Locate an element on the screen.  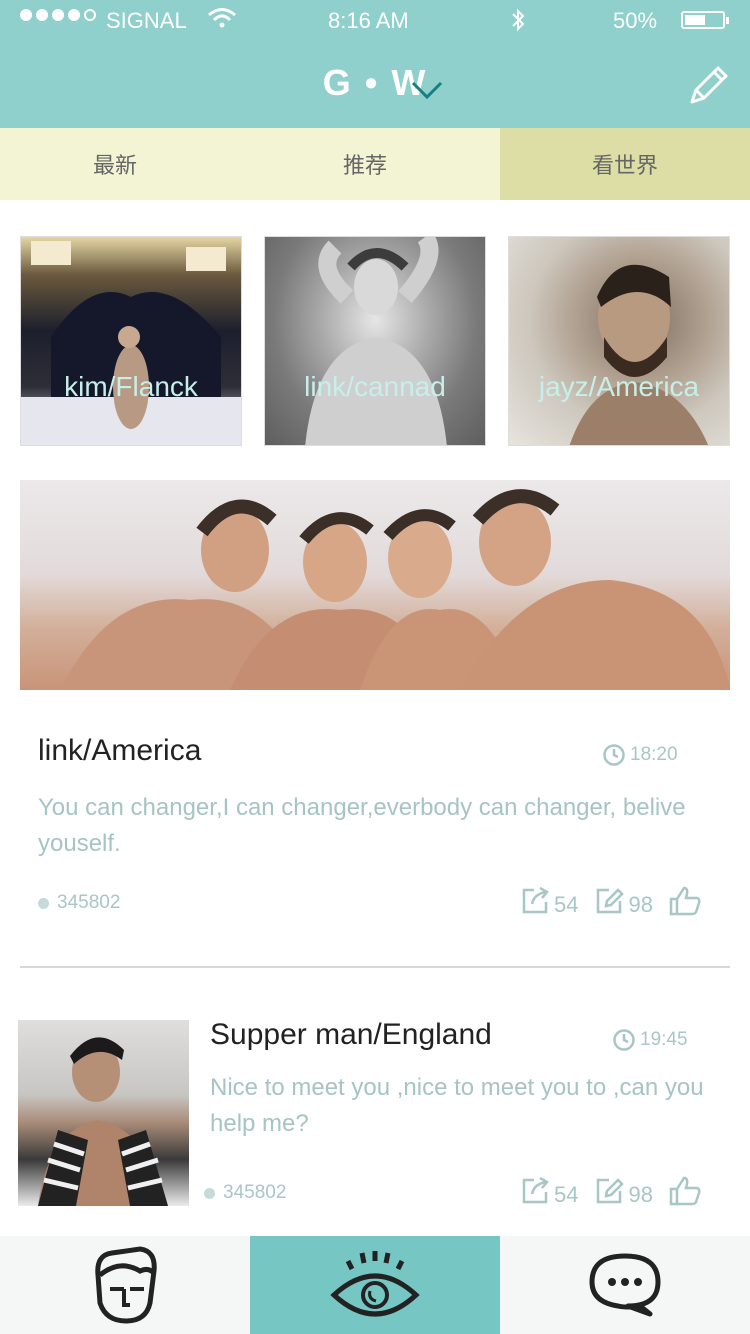
post-author-photo is located at coordinates (103, 1113).